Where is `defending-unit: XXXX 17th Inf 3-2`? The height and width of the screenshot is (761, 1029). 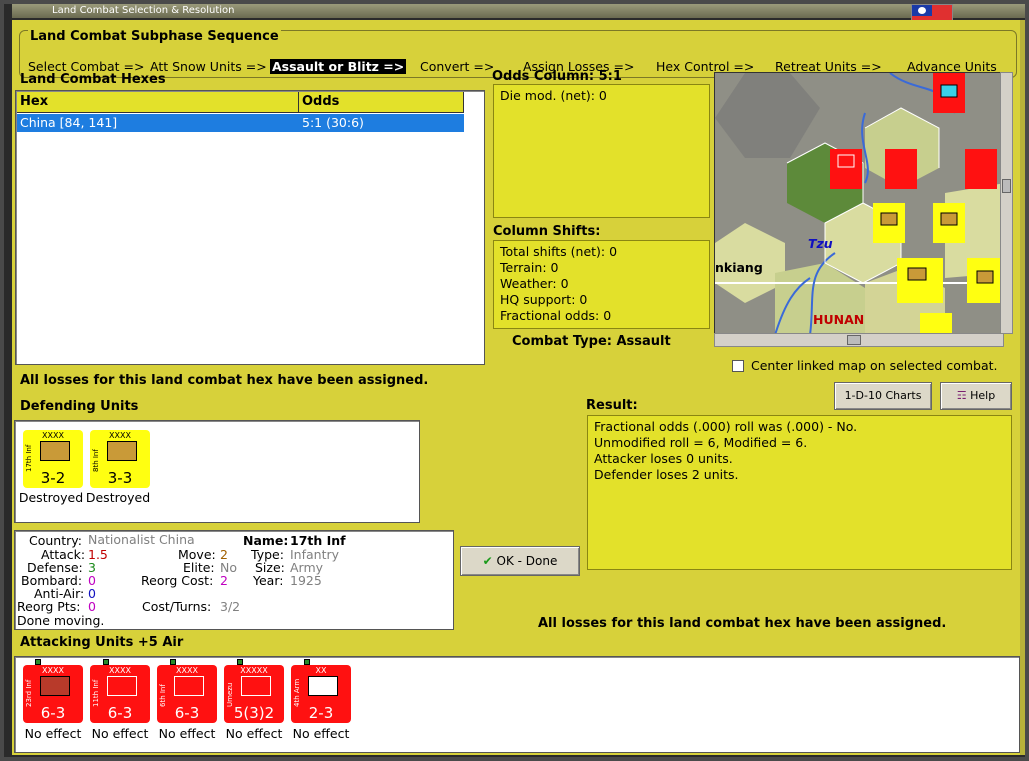 defending-unit: XXXX 17th Inf 3-2 is located at coordinates (53, 459).